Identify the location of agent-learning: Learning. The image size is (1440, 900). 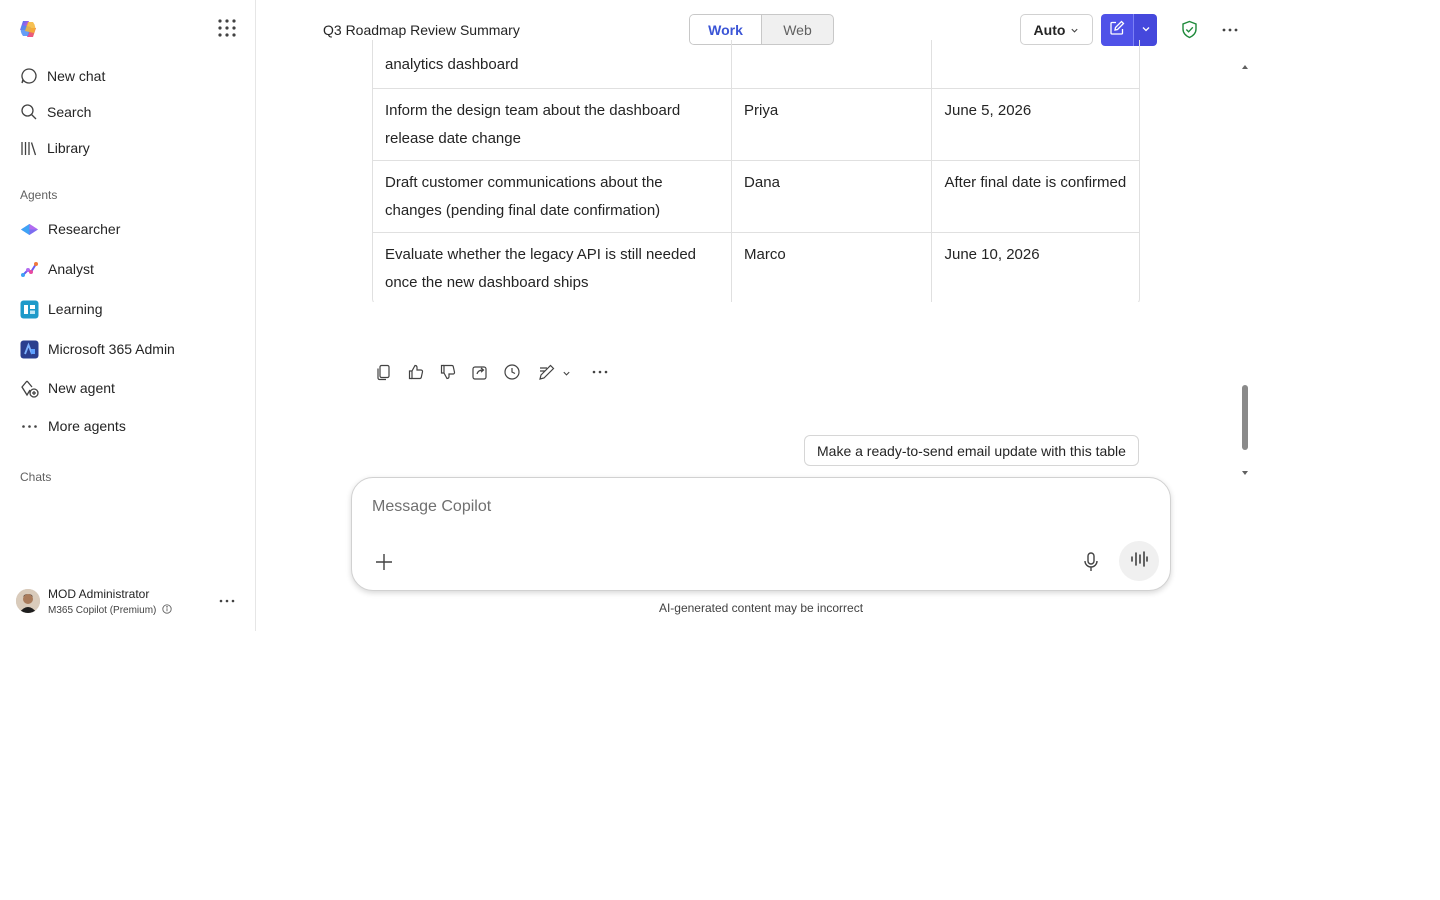
(130, 309).